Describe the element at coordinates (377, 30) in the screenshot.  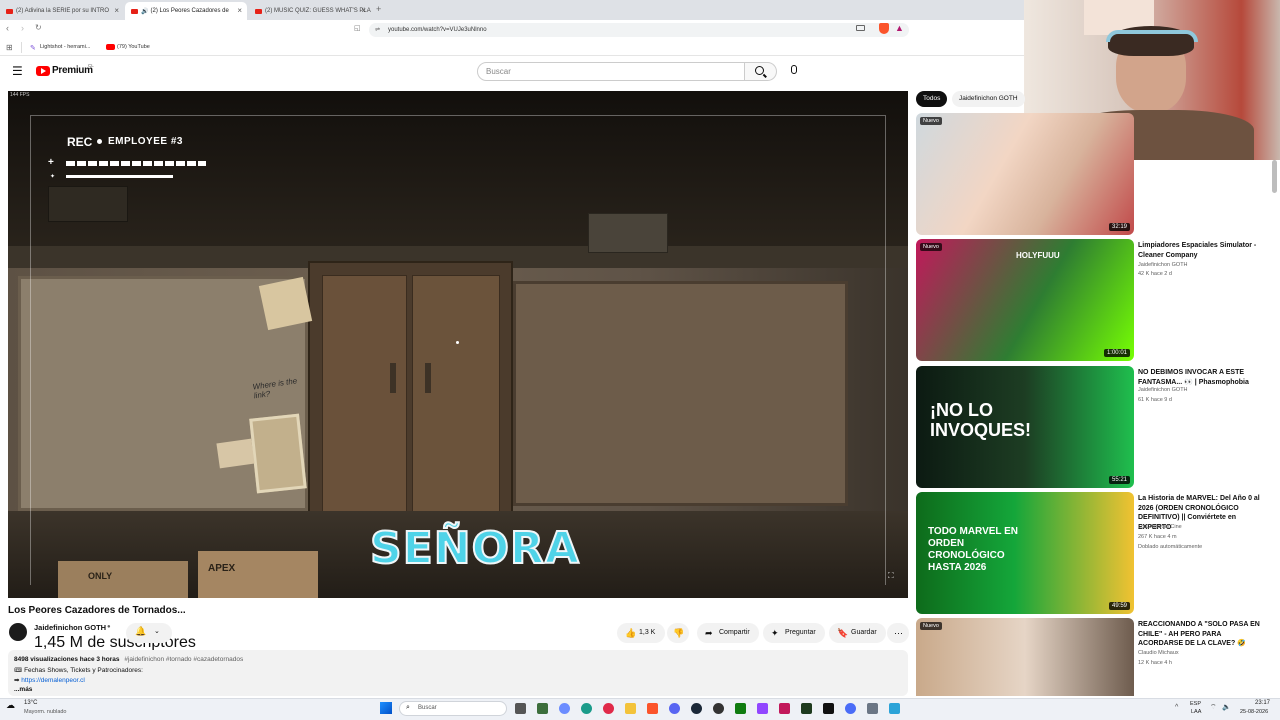
I see `site-info-icon: ⇌` at that location.